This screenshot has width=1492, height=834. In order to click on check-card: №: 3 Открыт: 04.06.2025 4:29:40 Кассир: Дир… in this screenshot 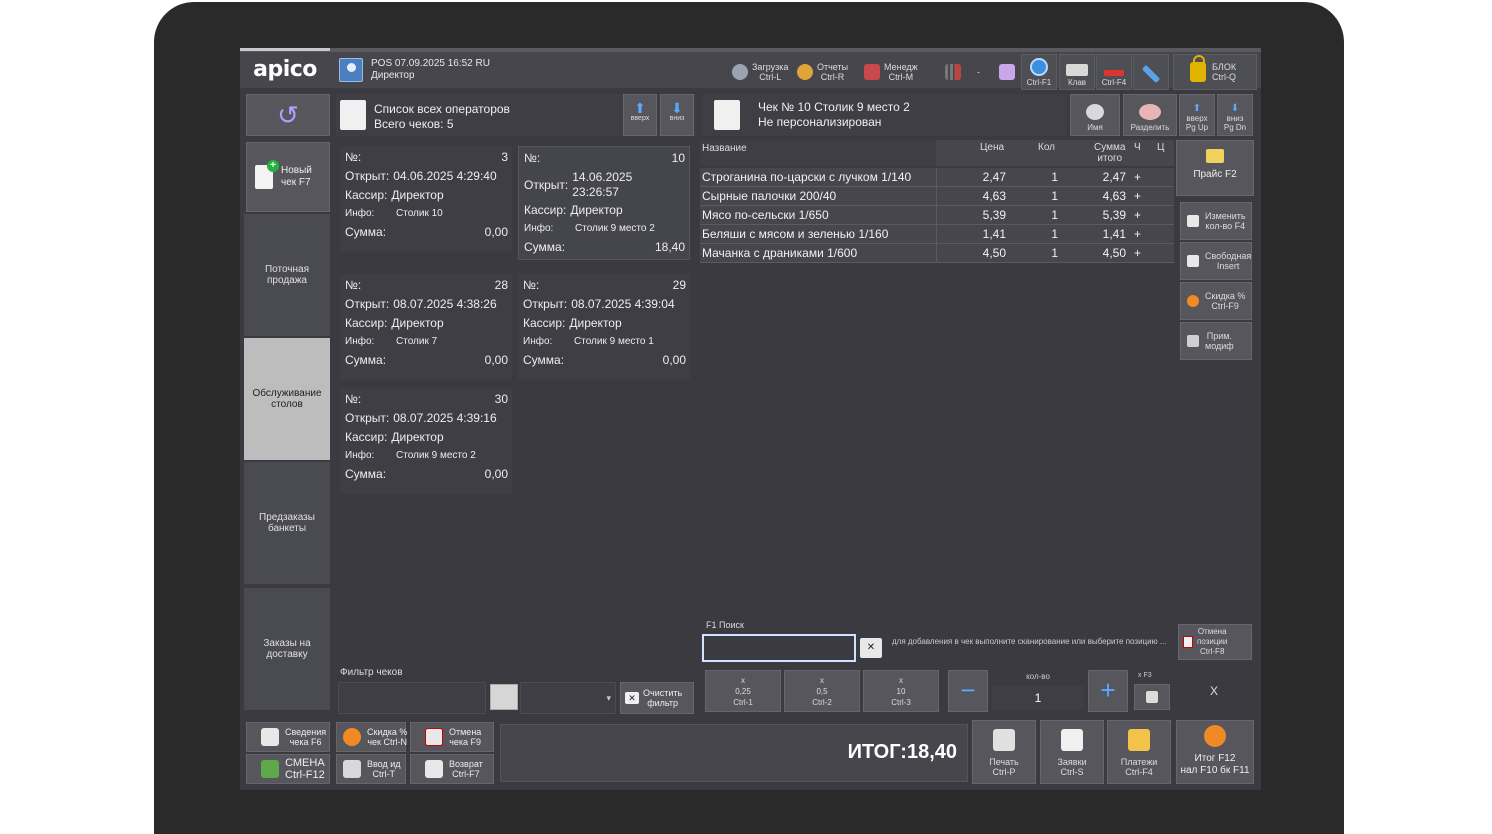, I will do `click(426, 199)`.